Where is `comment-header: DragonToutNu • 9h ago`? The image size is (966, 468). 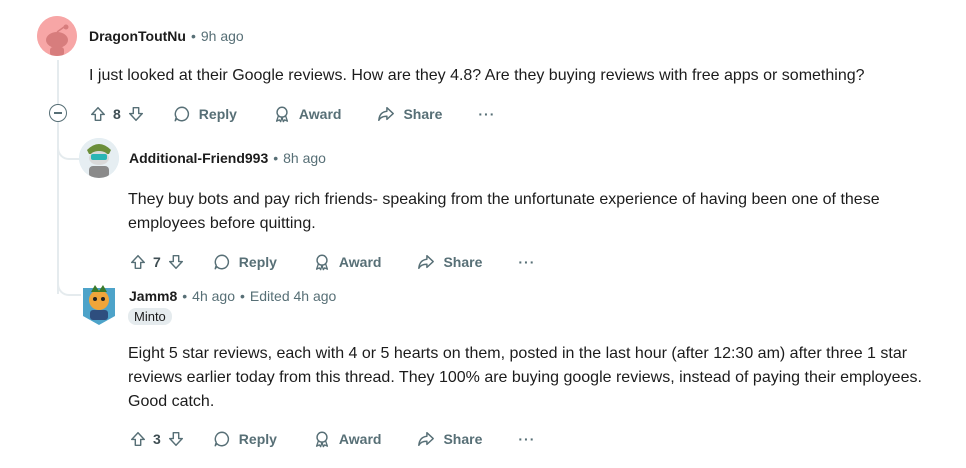
comment-header: DragonToutNu • 9h ago is located at coordinates (166, 36).